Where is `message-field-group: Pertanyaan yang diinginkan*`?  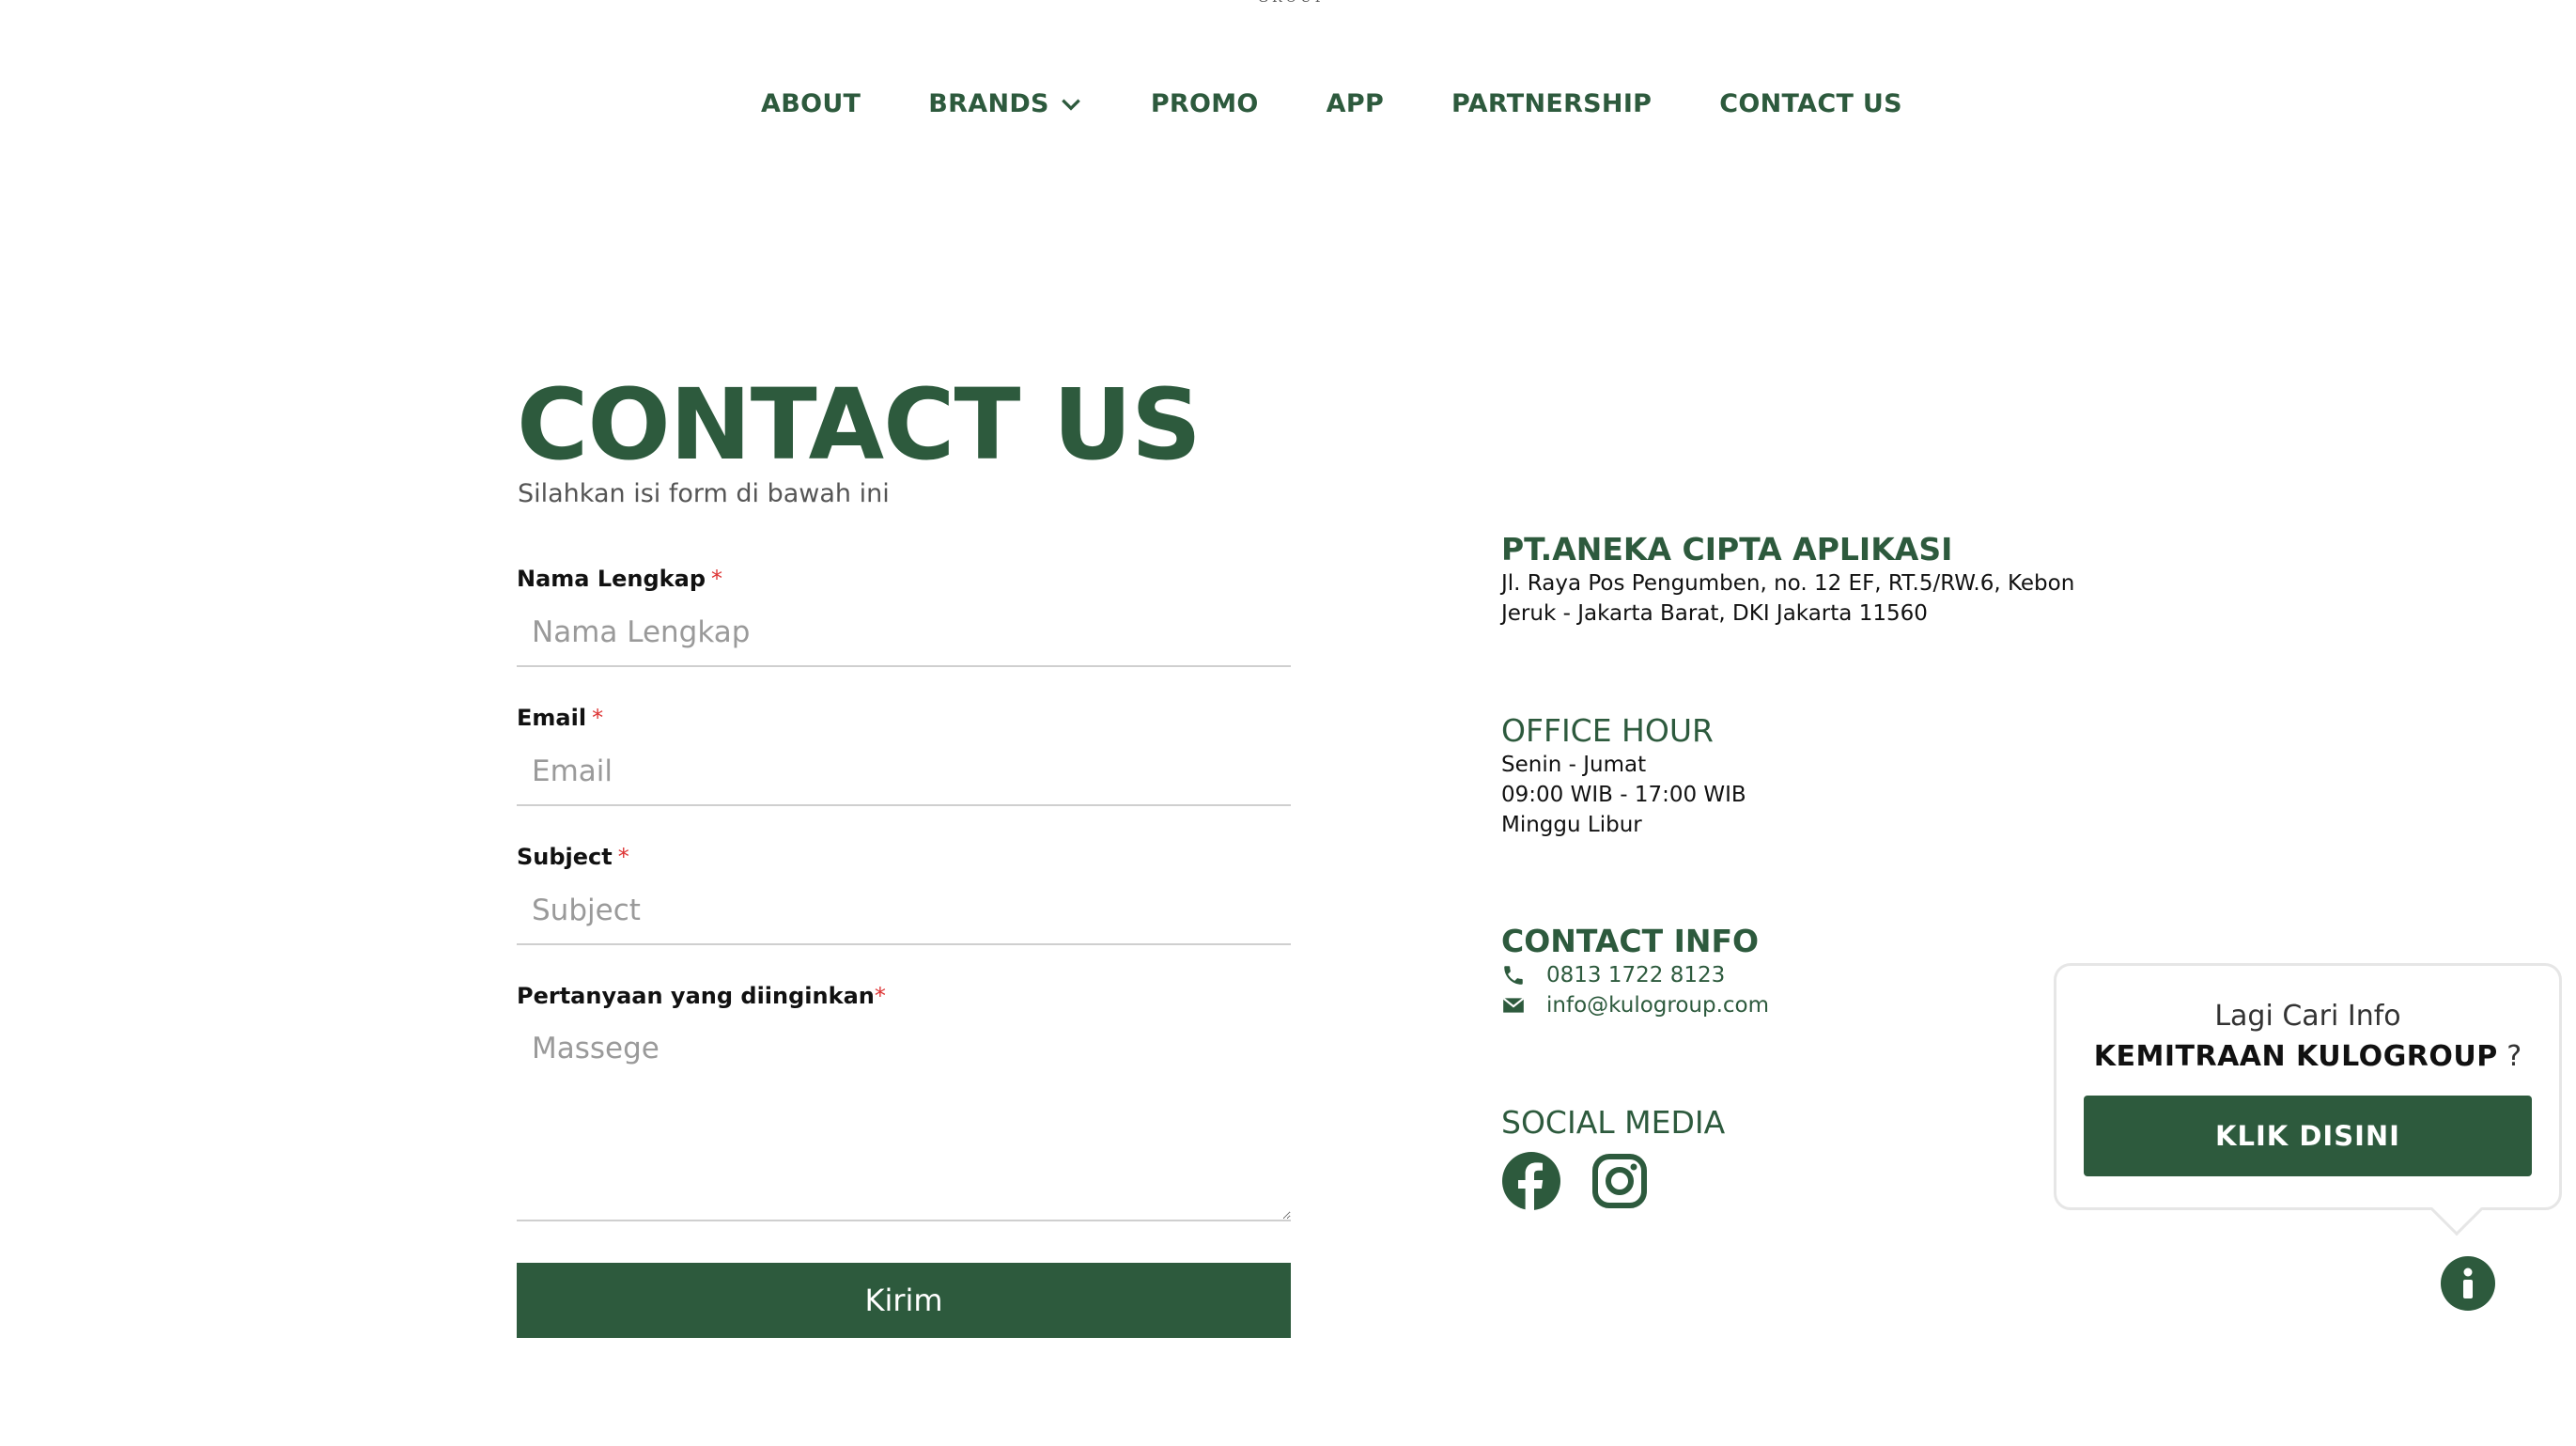 message-field-group: Pertanyaan yang diinginkan* is located at coordinates (904, 1104).